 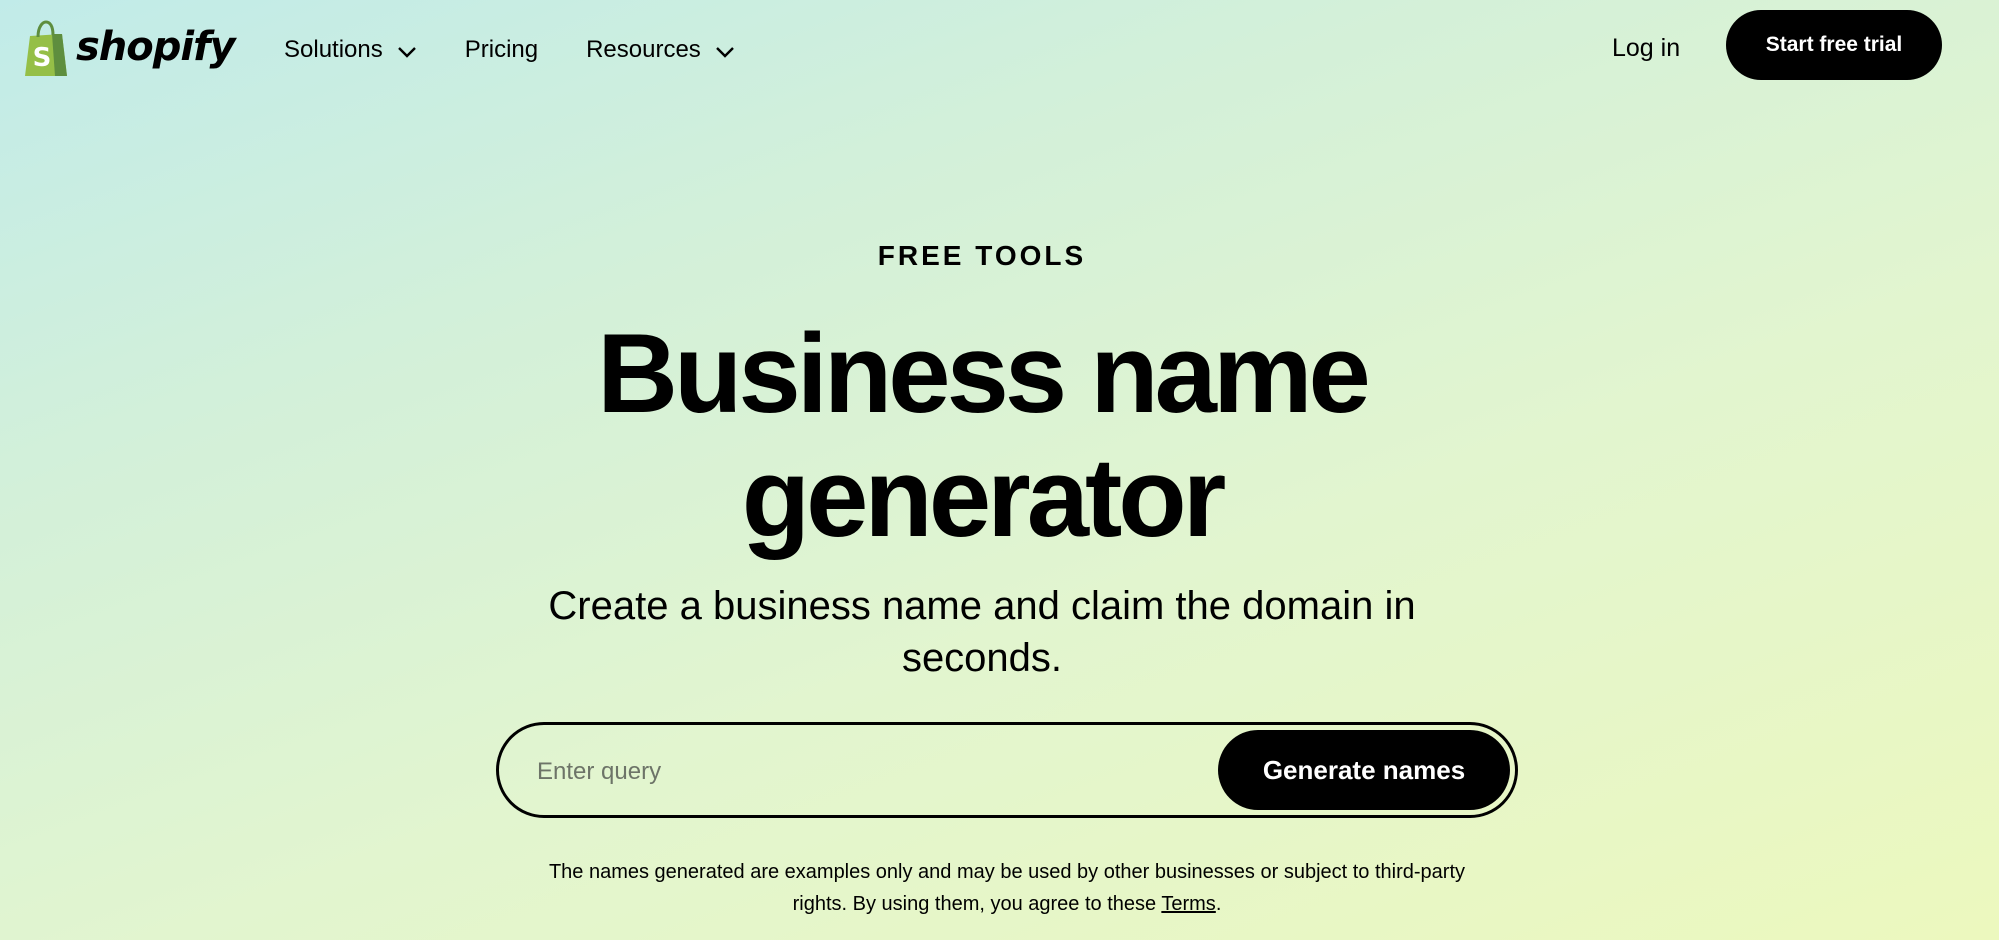 I want to click on eyebrow-label: FREE TOOLS, so click(x=982, y=255).